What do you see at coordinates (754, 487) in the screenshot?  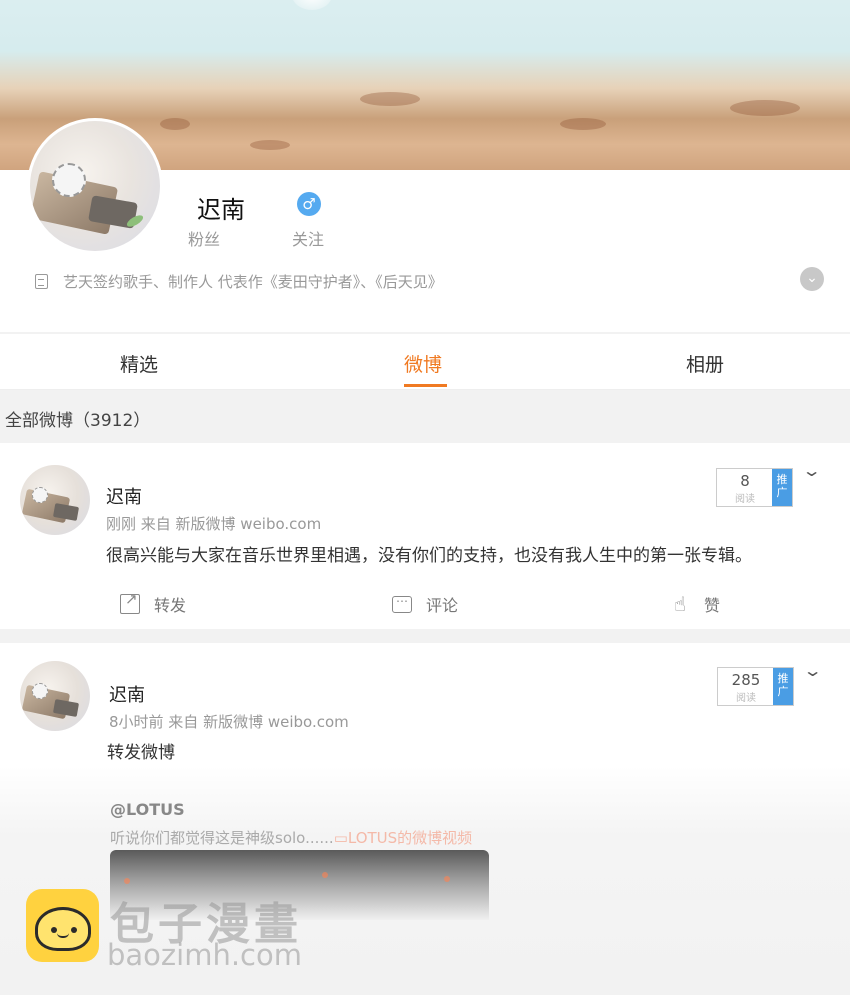 I see `read-count-box: 8 阅读 推广` at bounding box center [754, 487].